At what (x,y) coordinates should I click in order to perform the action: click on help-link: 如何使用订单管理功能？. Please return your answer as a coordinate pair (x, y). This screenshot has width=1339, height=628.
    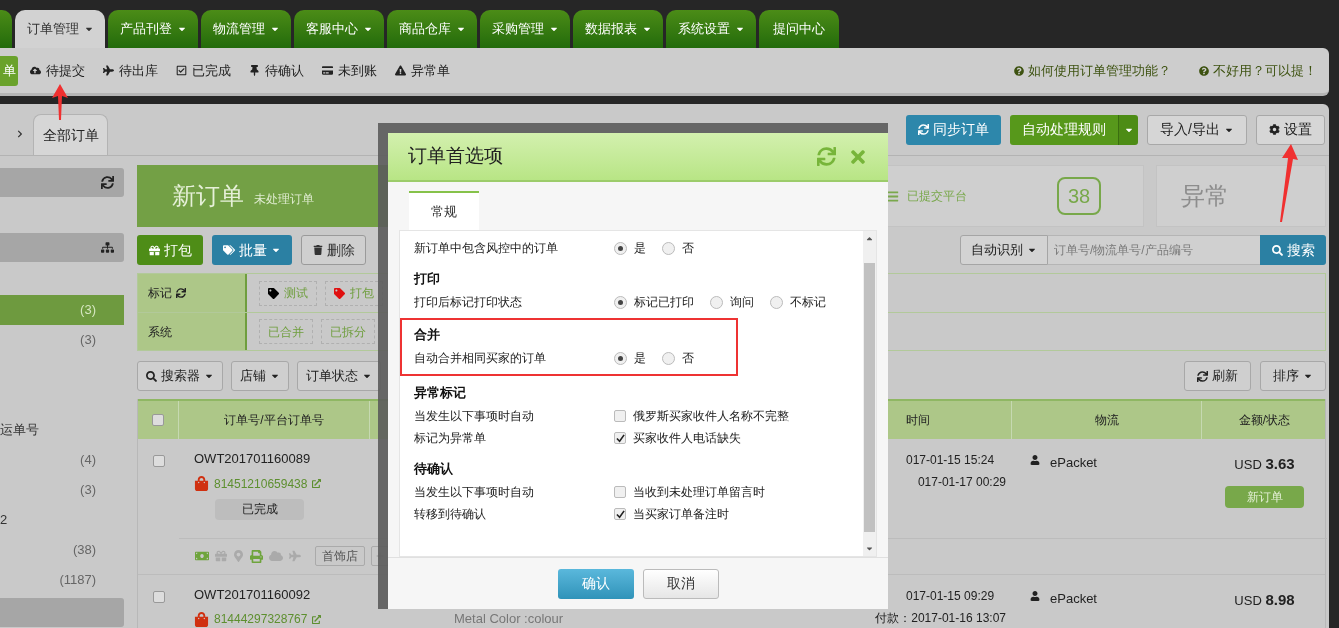
    Looking at the image, I should click on (1092, 70).